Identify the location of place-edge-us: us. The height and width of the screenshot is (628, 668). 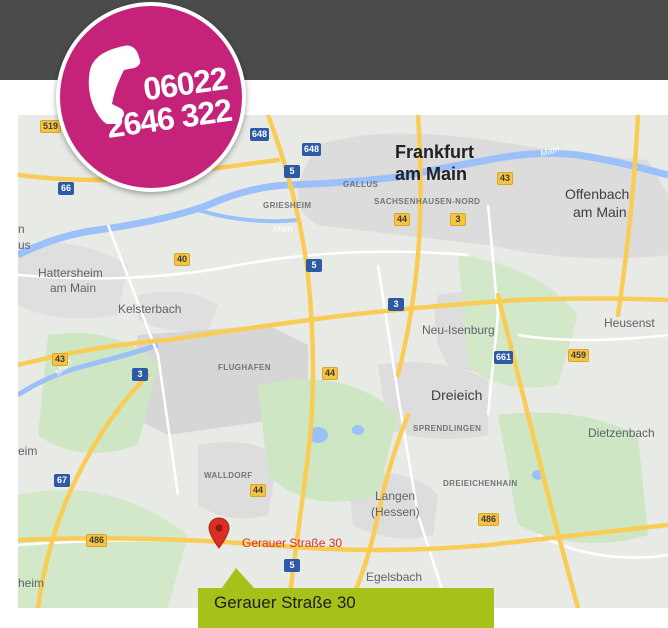
(24, 245).